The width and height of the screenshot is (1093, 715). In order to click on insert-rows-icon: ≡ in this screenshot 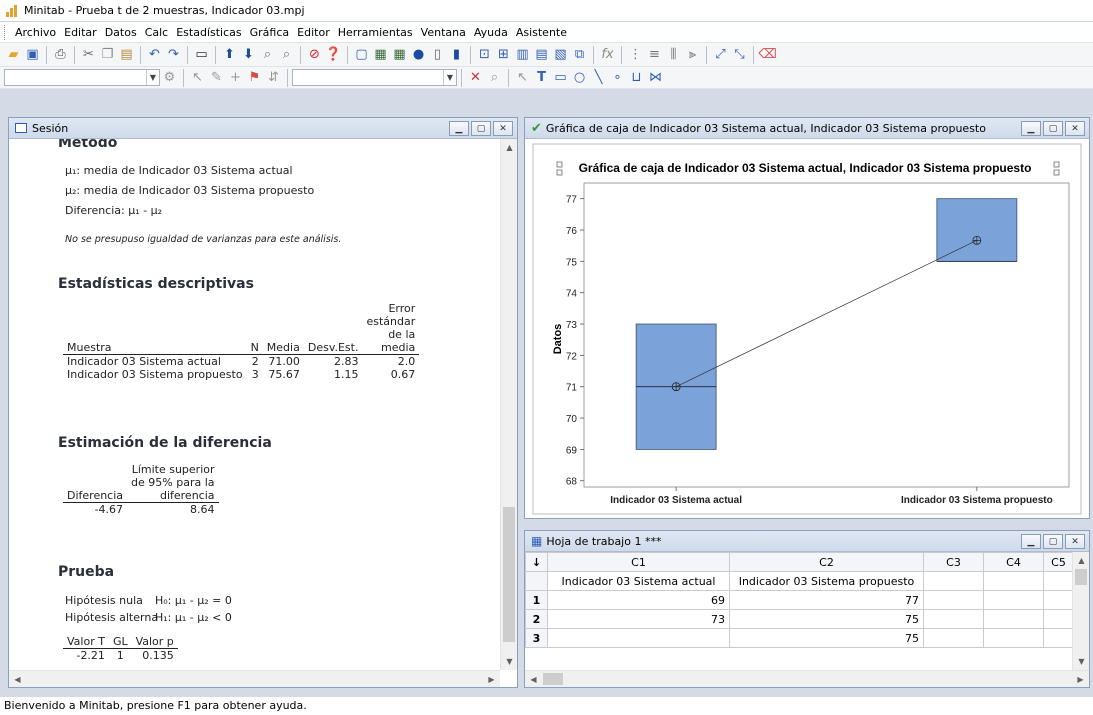, I will do `click(654, 54)`.